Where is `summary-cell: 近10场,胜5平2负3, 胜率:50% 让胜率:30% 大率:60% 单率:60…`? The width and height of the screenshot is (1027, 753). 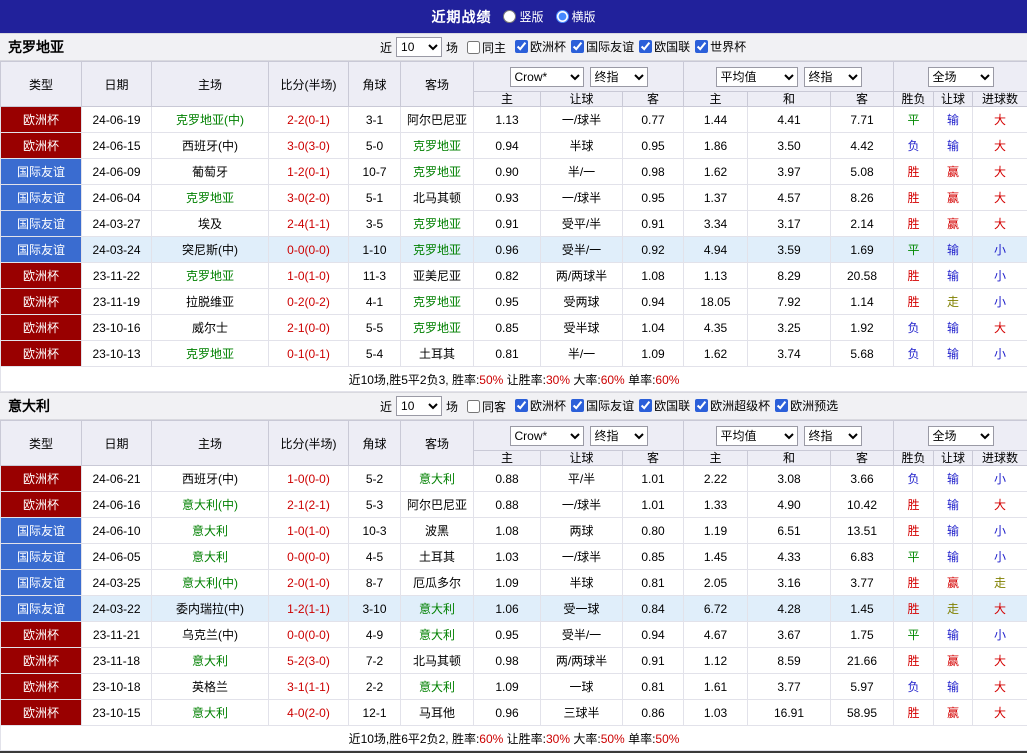 summary-cell: 近10场,胜5平2负3, 胜率:50% 让胜率:30% 大率:60% 单率:60… is located at coordinates (514, 379).